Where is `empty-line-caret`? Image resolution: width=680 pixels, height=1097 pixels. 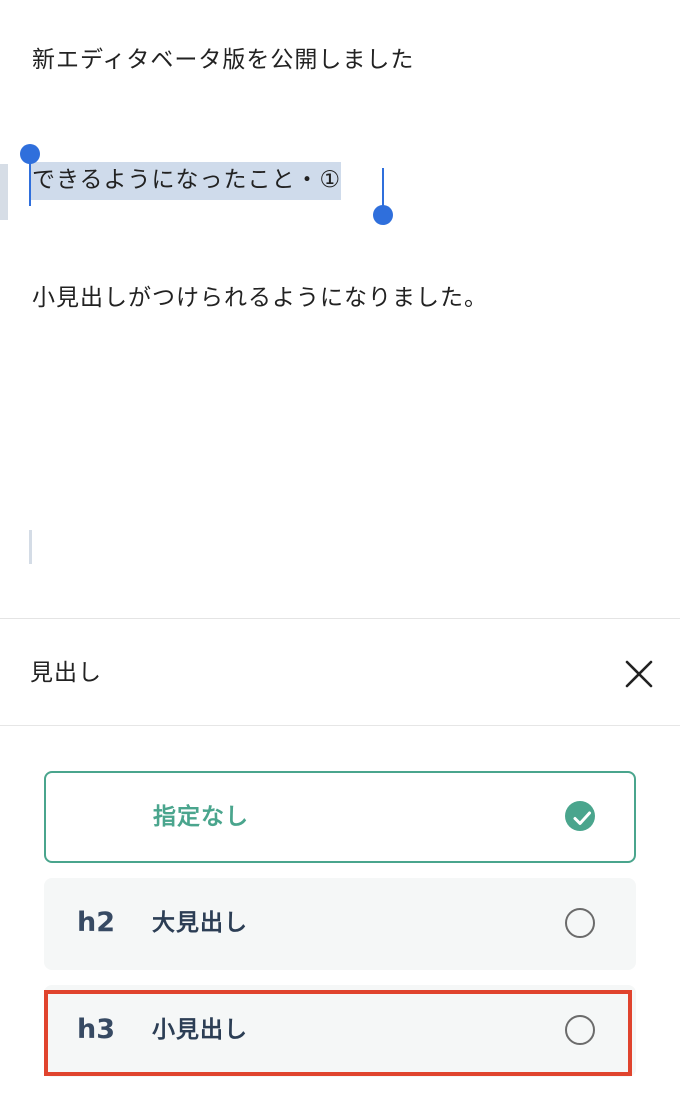
empty-line-caret is located at coordinates (30, 547).